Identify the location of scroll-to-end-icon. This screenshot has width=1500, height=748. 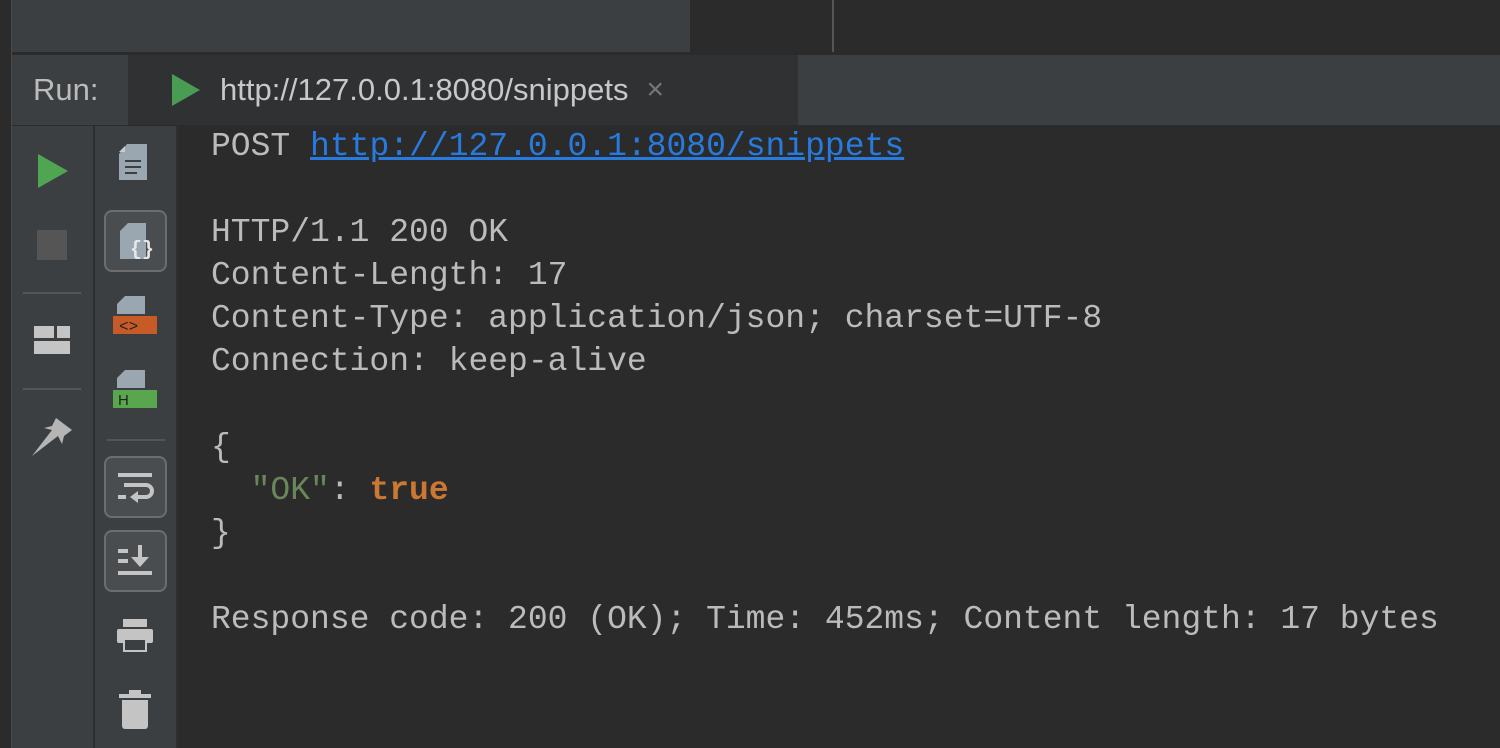
(134, 560).